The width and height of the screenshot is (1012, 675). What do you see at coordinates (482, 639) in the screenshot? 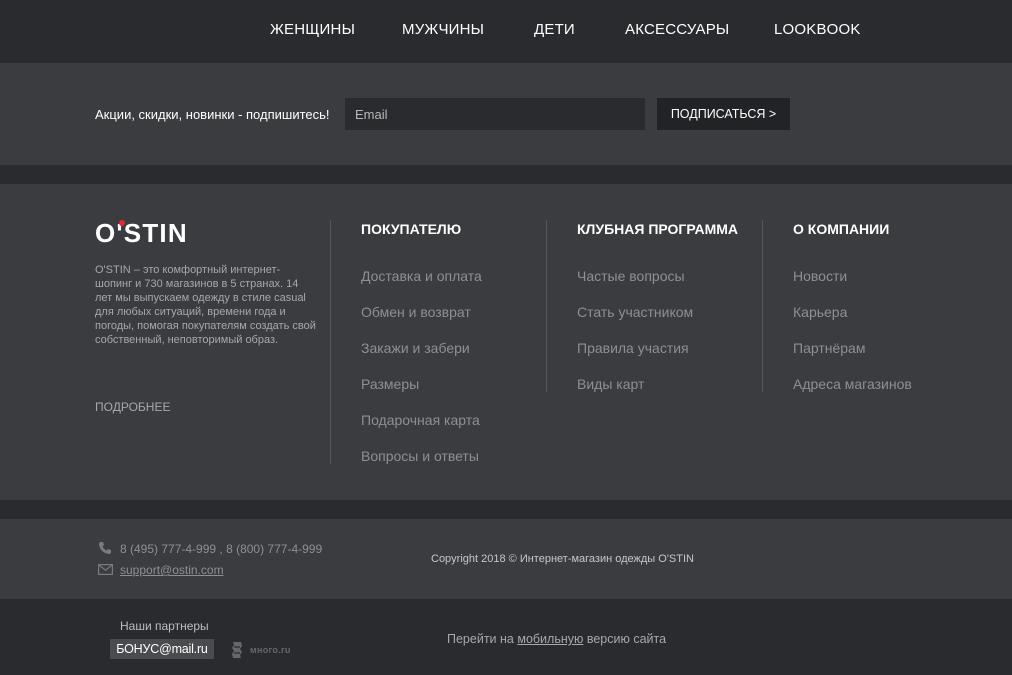
I see `mobile-prefix: Перейти на` at bounding box center [482, 639].